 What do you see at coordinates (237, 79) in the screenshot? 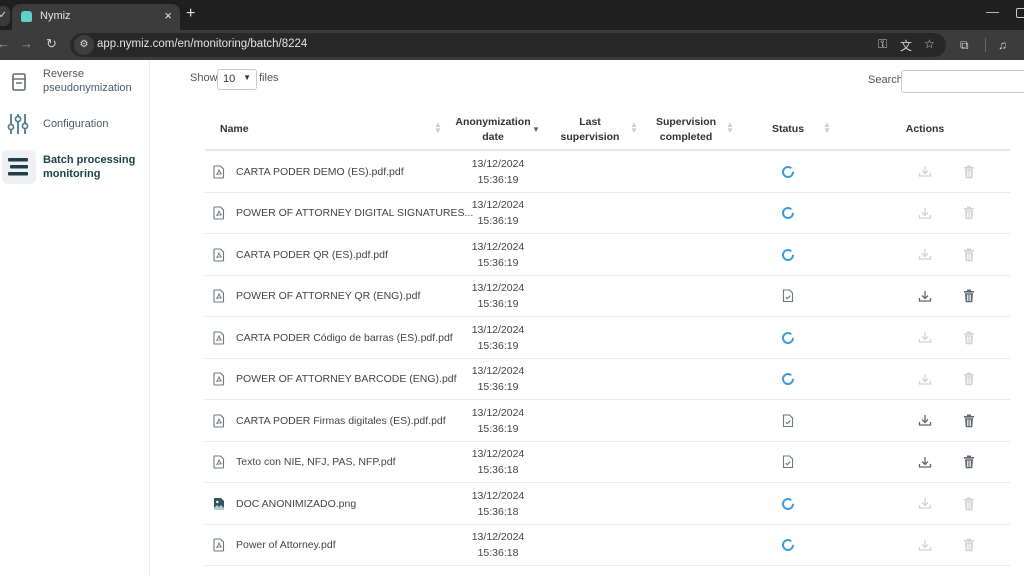
I see `page-size-select: 10 ▼` at bounding box center [237, 79].